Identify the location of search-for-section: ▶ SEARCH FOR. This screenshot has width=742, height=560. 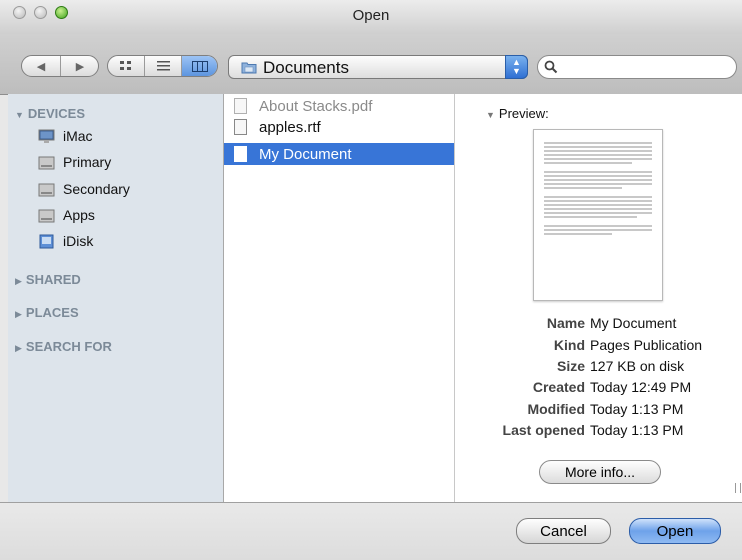
(63, 346).